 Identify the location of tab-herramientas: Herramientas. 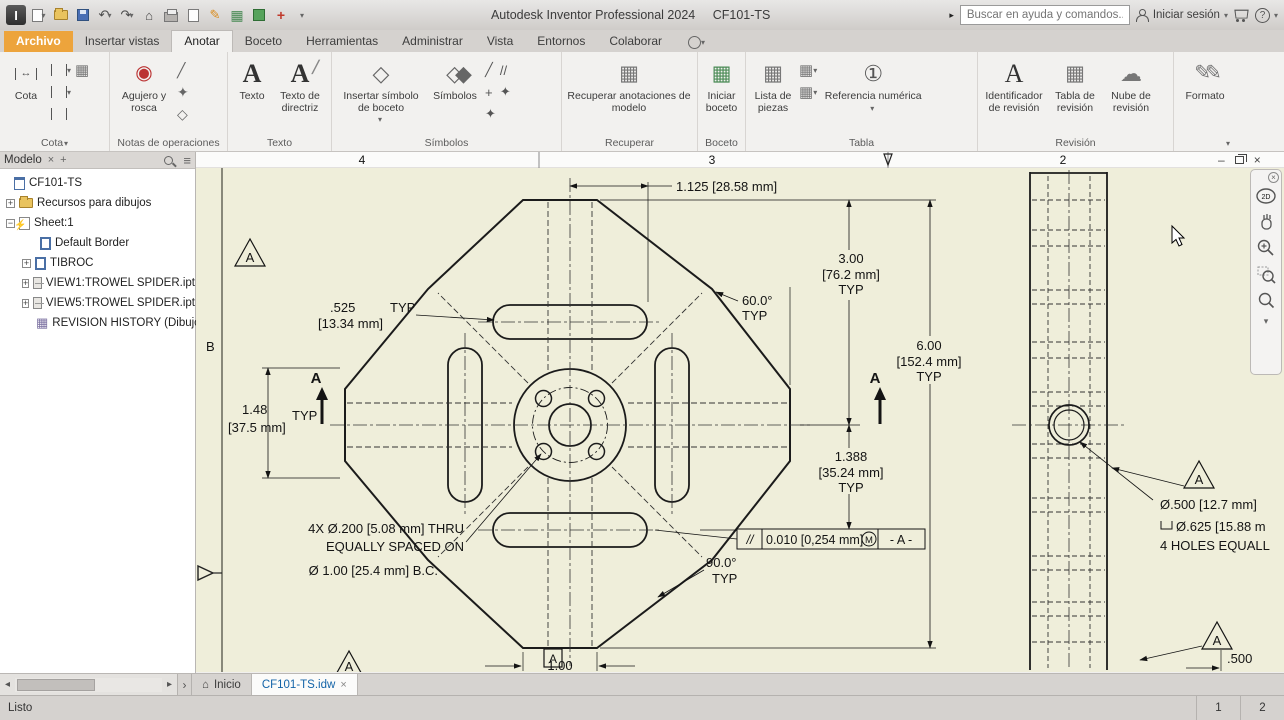
(342, 41).